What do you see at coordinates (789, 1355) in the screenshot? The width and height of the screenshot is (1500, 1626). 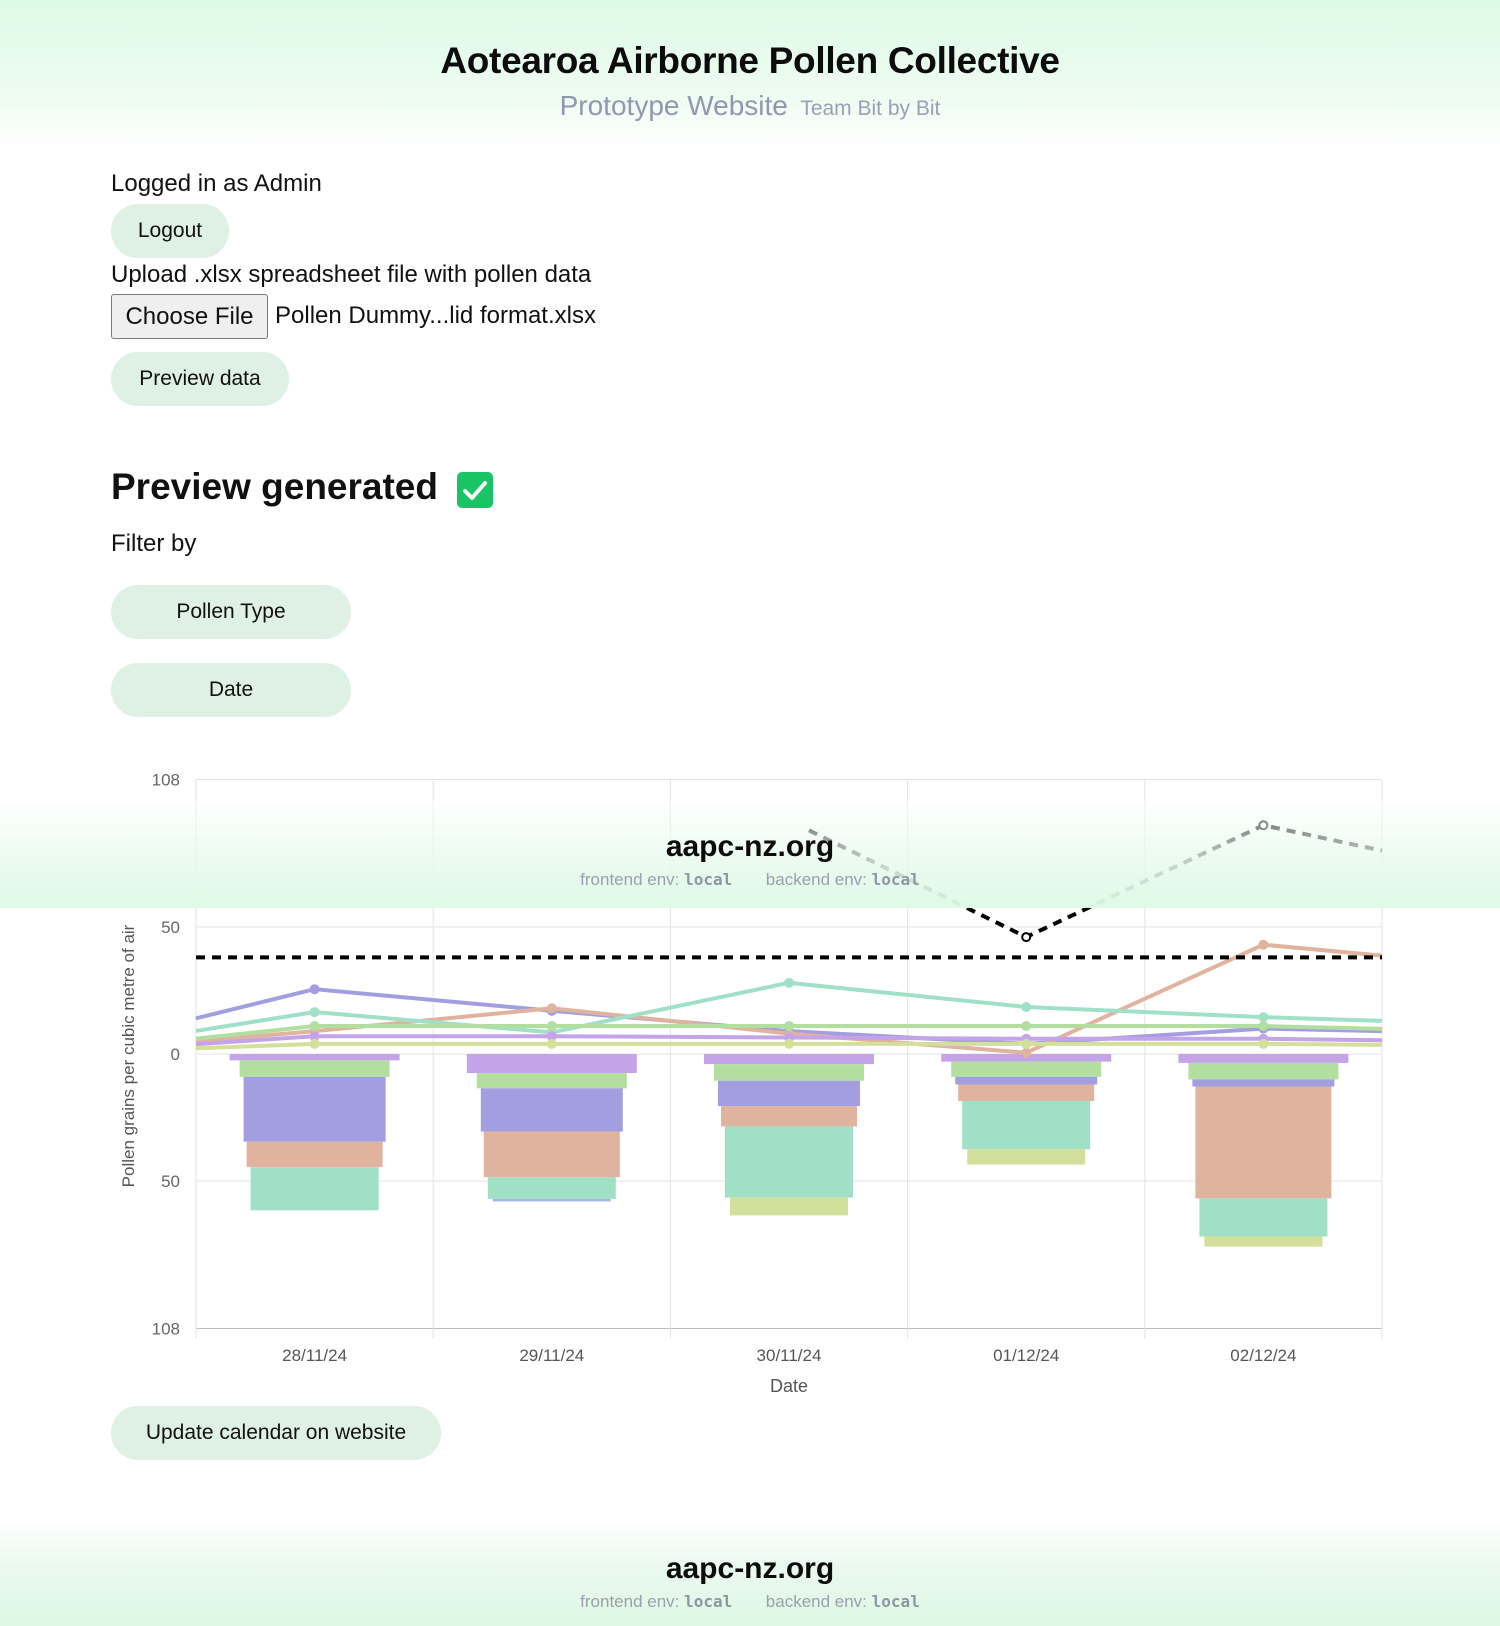 I see `x-tick-label: 30/11/24` at bounding box center [789, 1355].